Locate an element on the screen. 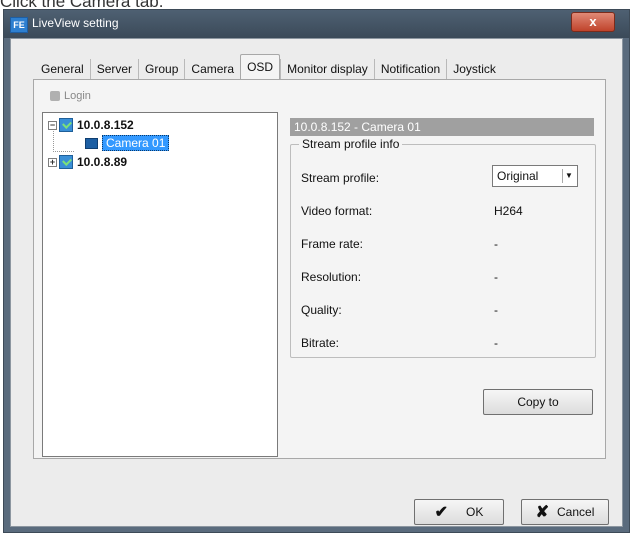  camera-icon is located at coordinates (91, 143).